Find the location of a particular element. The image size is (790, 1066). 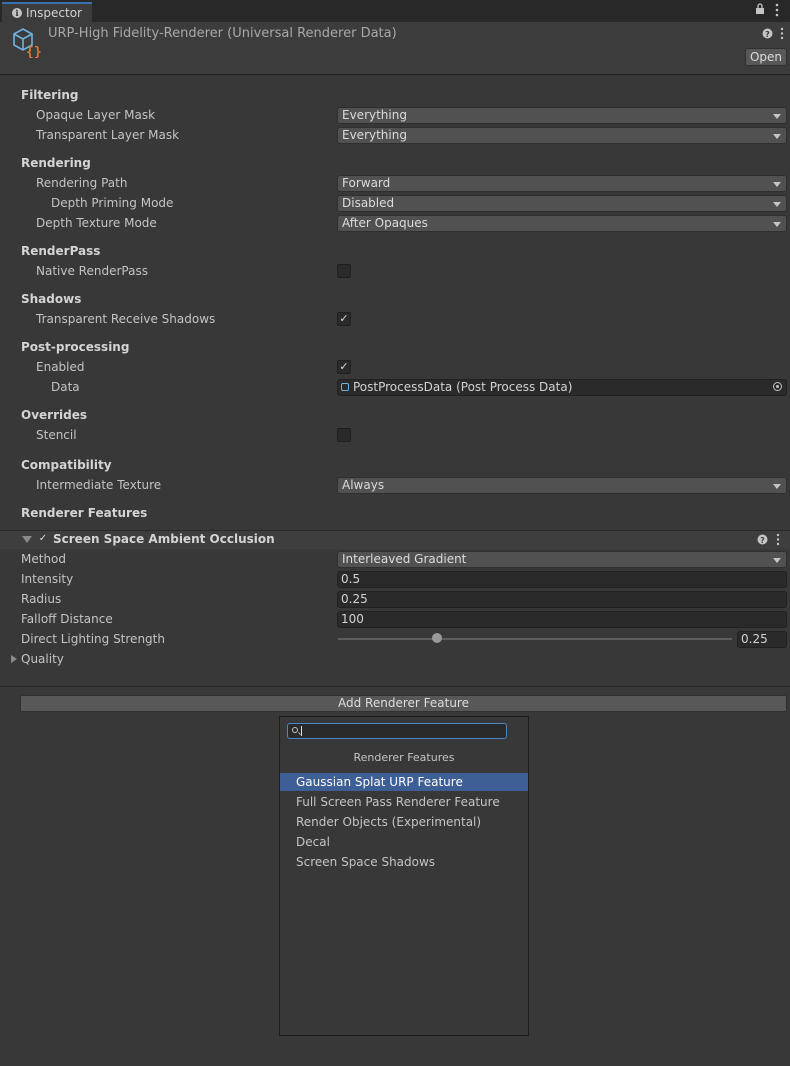

object-picker-icon is located at coordinates (777, 386).